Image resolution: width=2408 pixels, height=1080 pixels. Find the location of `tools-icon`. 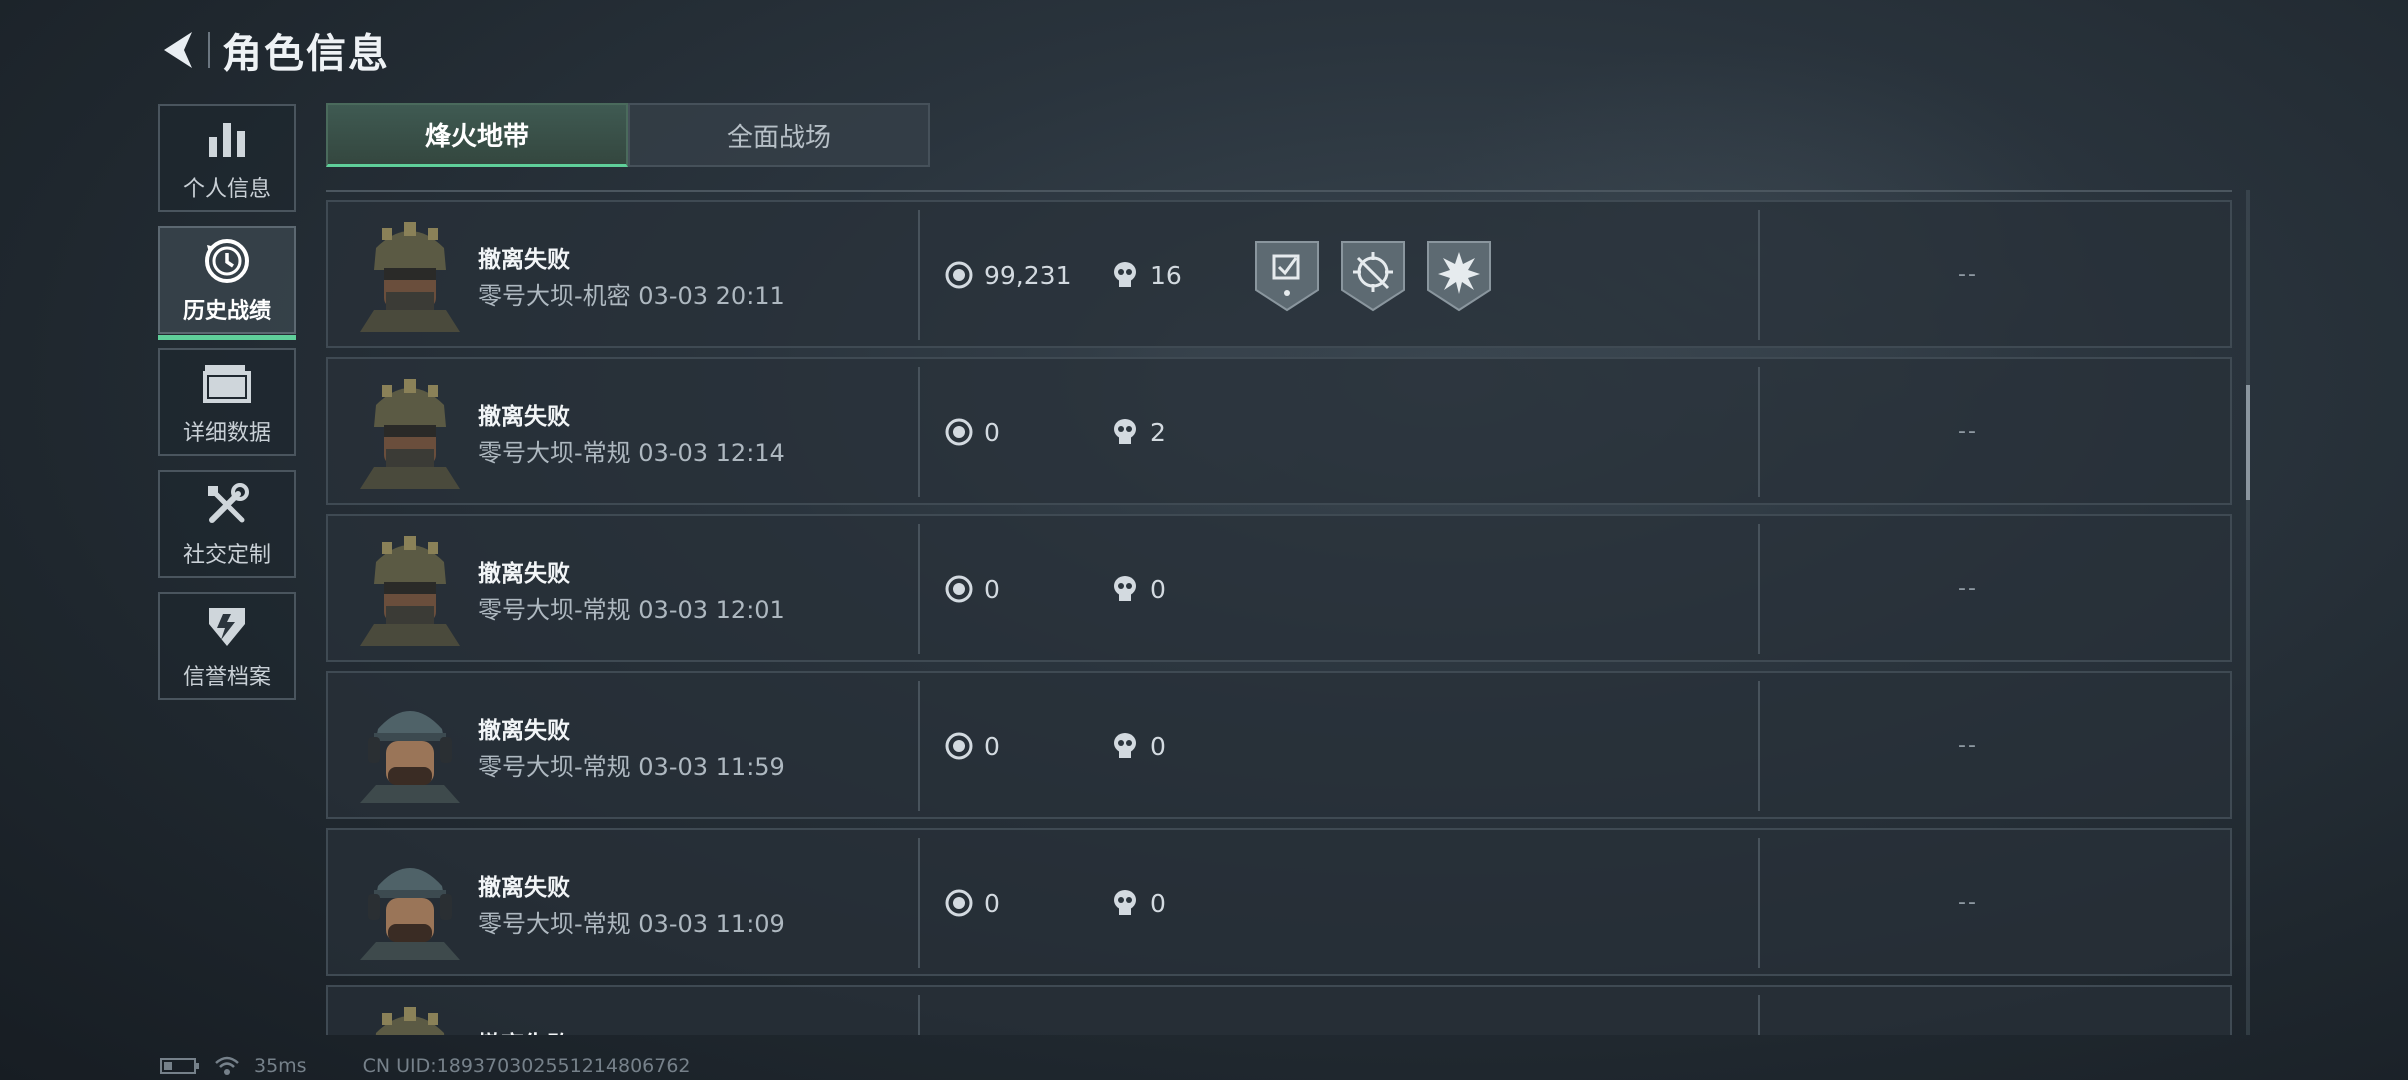

tools-icon is located at coordinates (227, 505).